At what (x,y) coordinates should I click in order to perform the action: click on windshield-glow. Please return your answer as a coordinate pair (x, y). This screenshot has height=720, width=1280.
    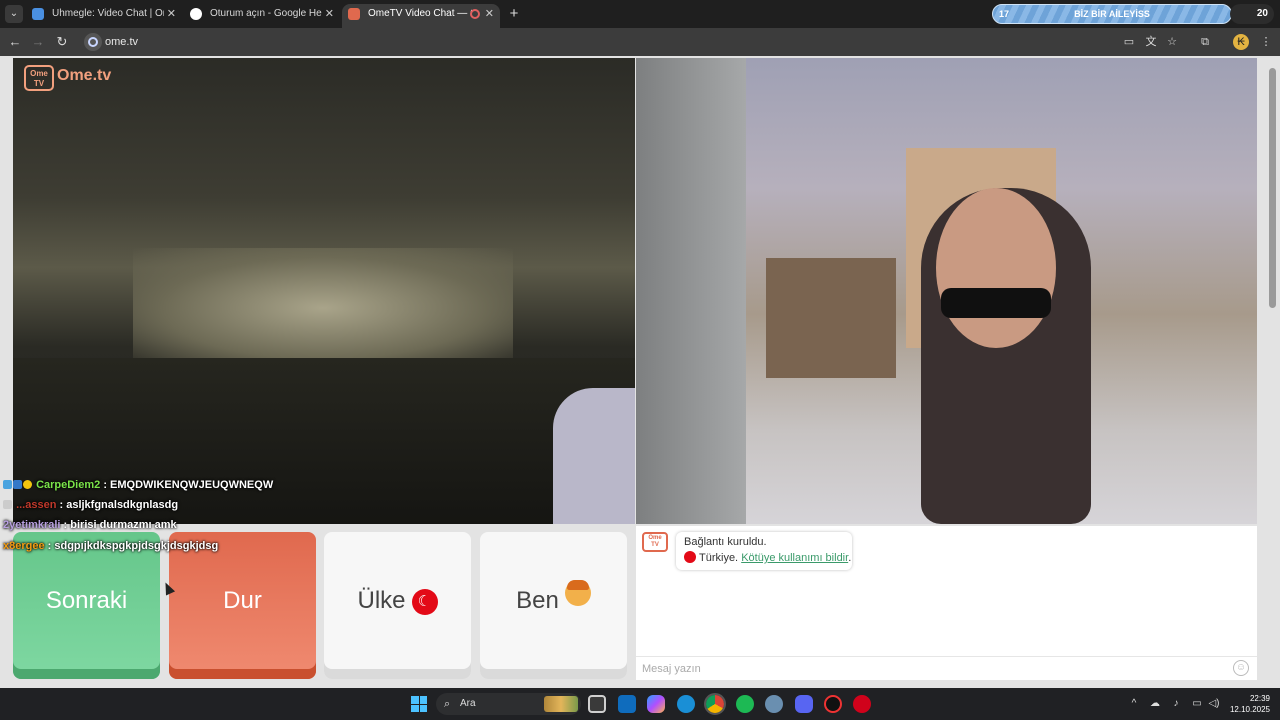
    Looking at the image, I should click on (323, 308).